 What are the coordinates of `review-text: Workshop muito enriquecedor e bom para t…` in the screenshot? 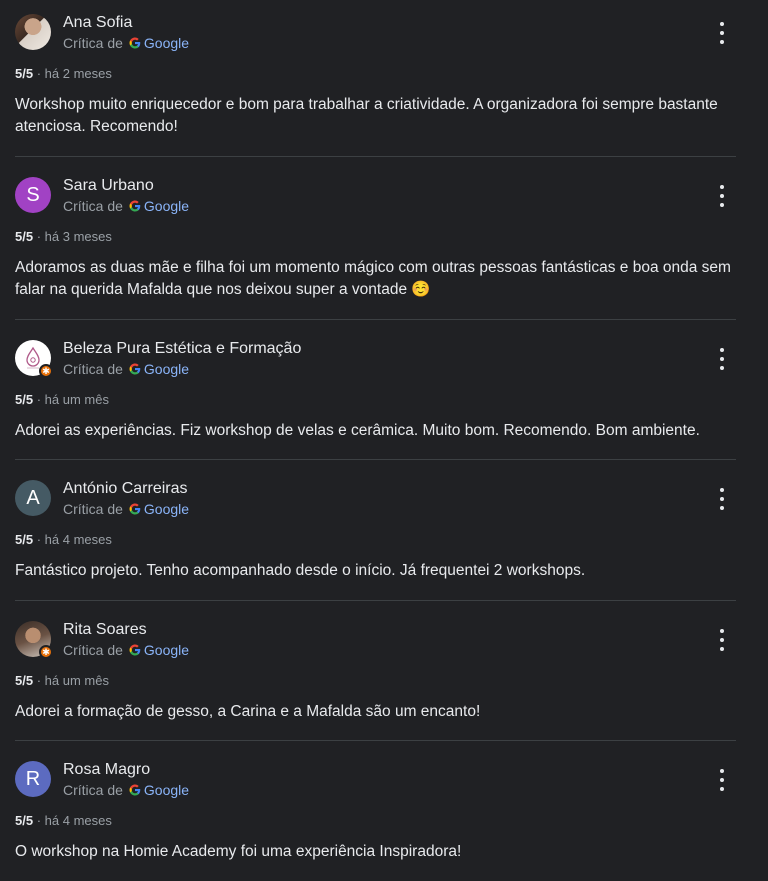 It's located at (366, 115).